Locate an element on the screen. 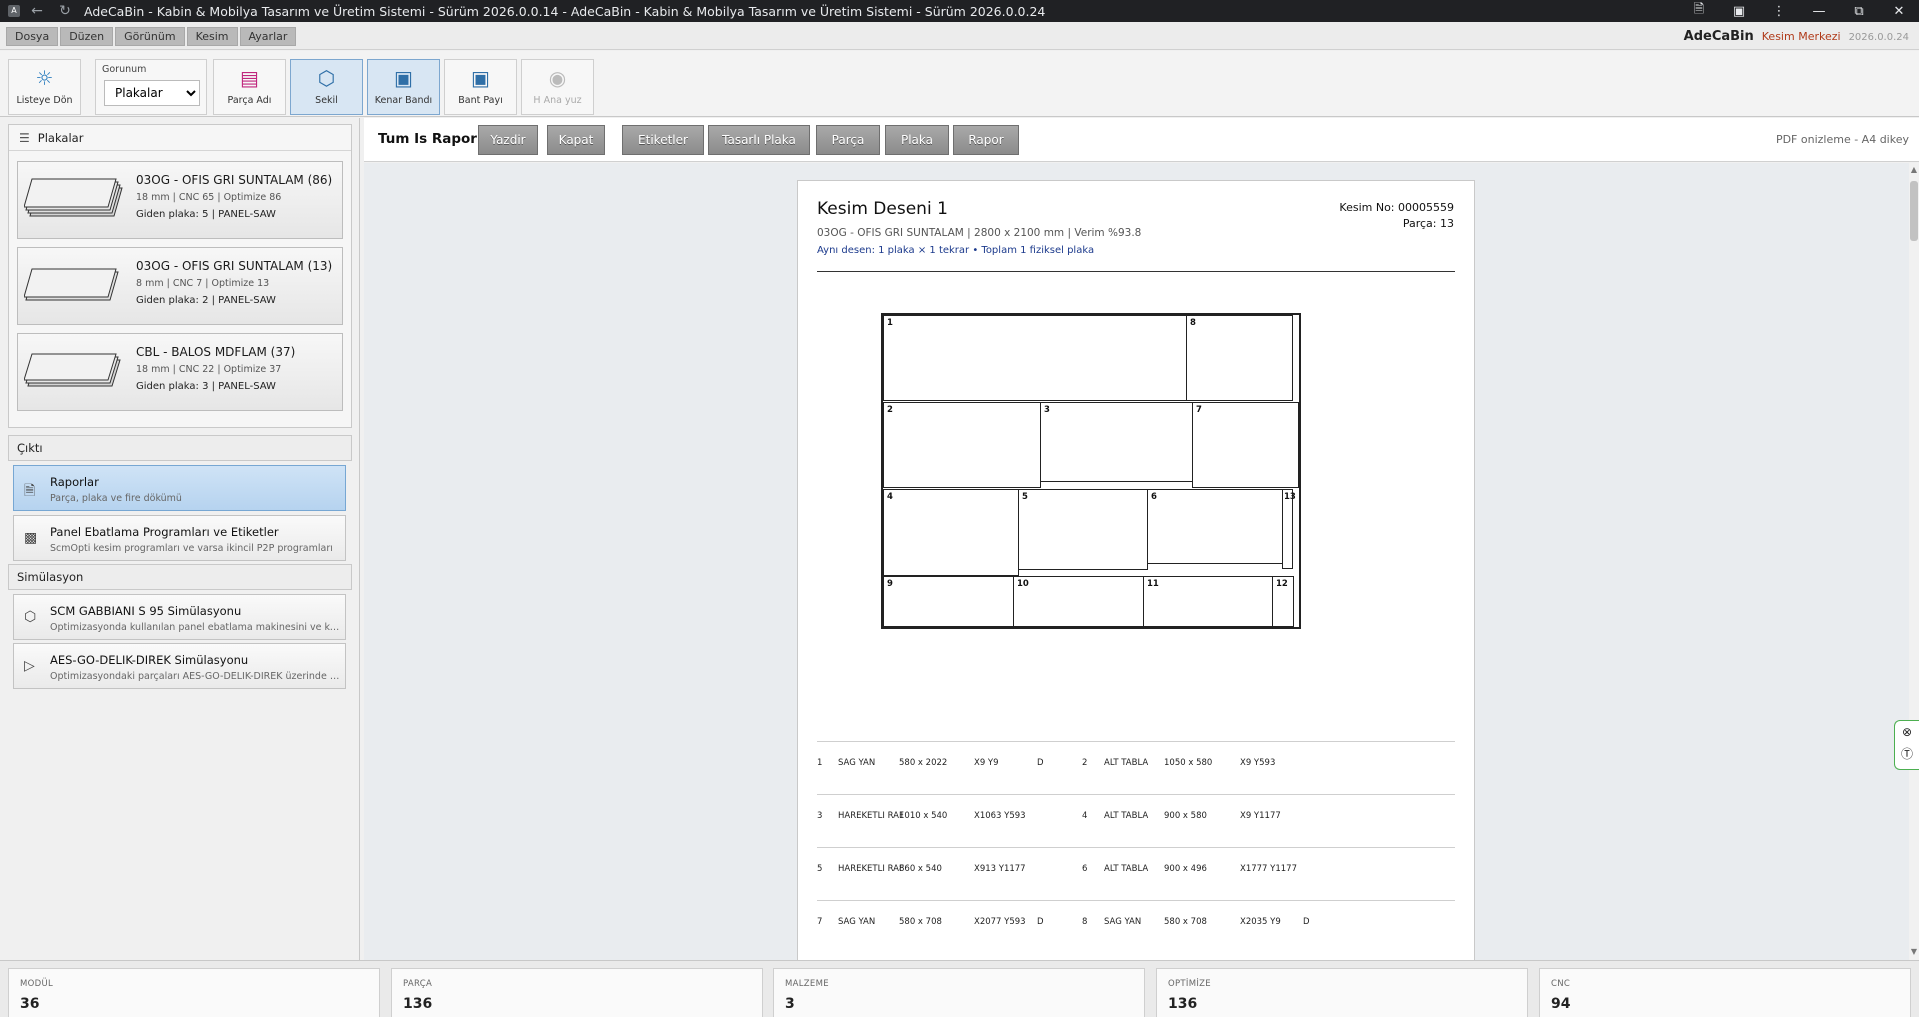 This screenshot has width=1919, height=1017. sheet-meta: 18 mm | CNC 22 | Optimize 37 is located at coordinates (209, 369).